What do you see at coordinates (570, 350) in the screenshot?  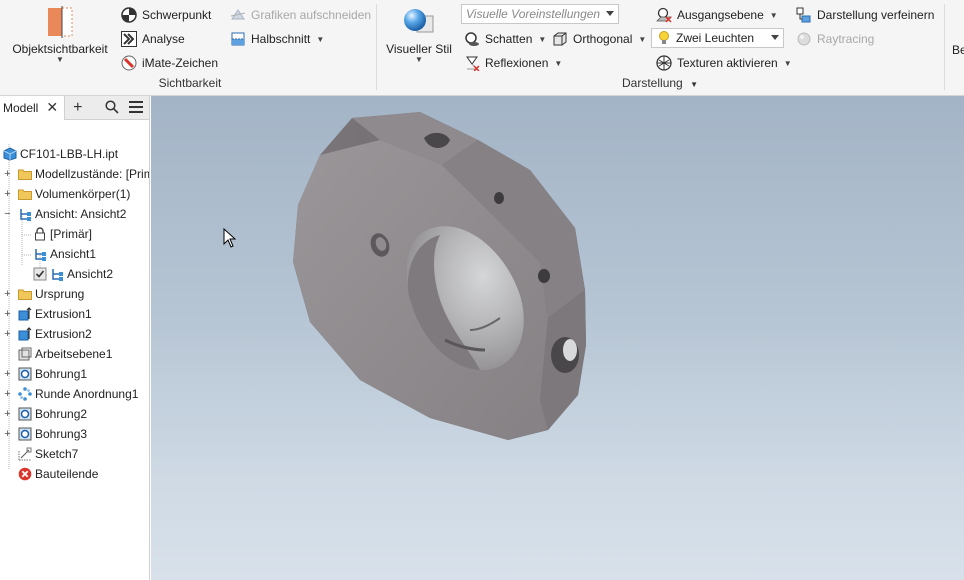 I see `part-side-bore-highlight` at bounding box center [570, 350].